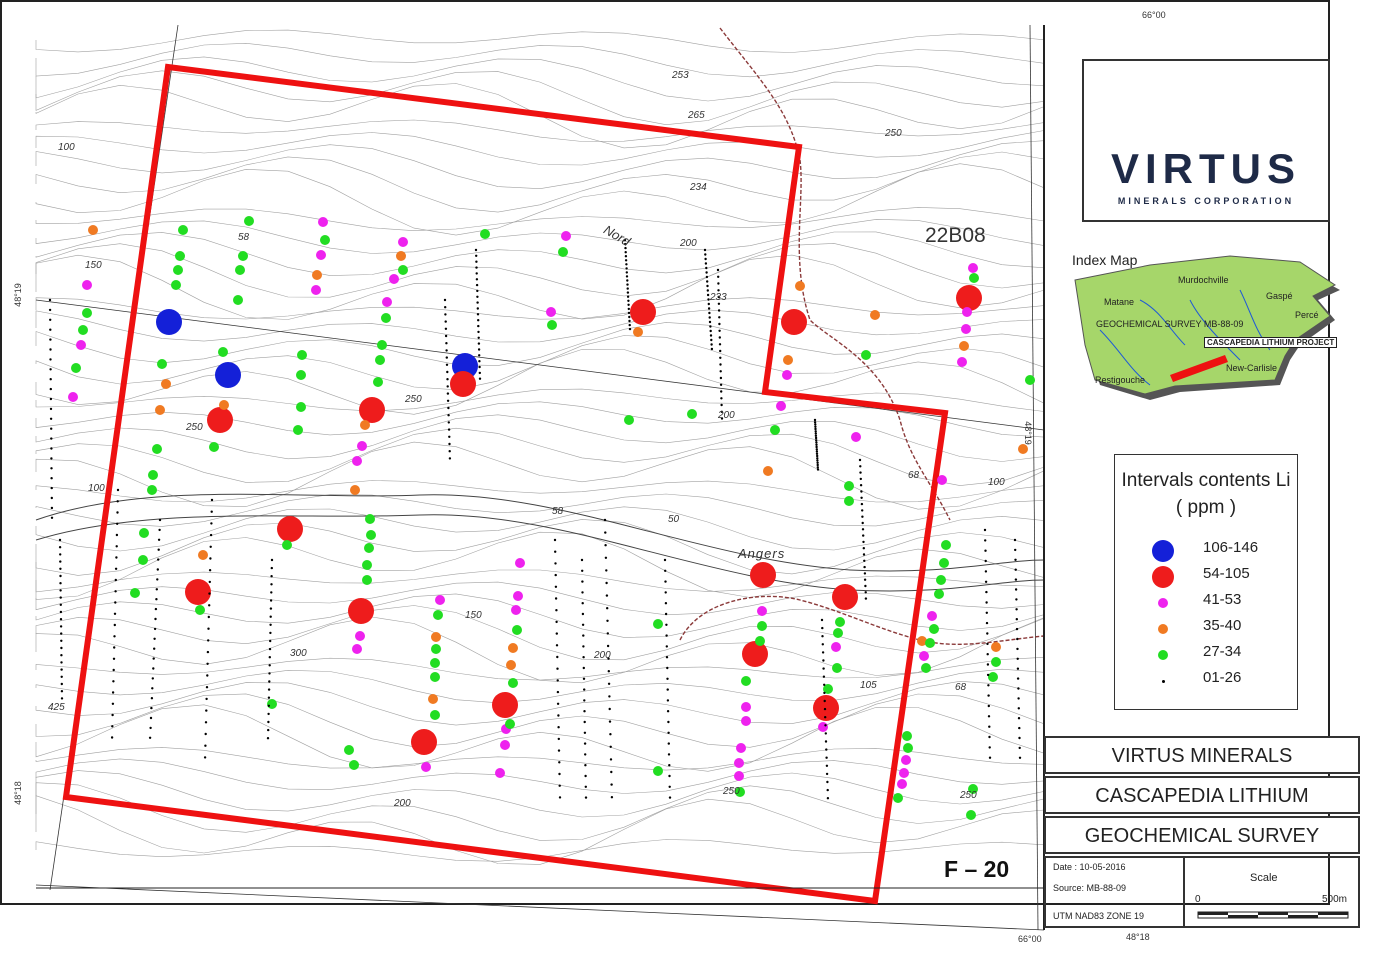  I want to click on index-place-gaspe: Gaspé, so click(1279, 296).